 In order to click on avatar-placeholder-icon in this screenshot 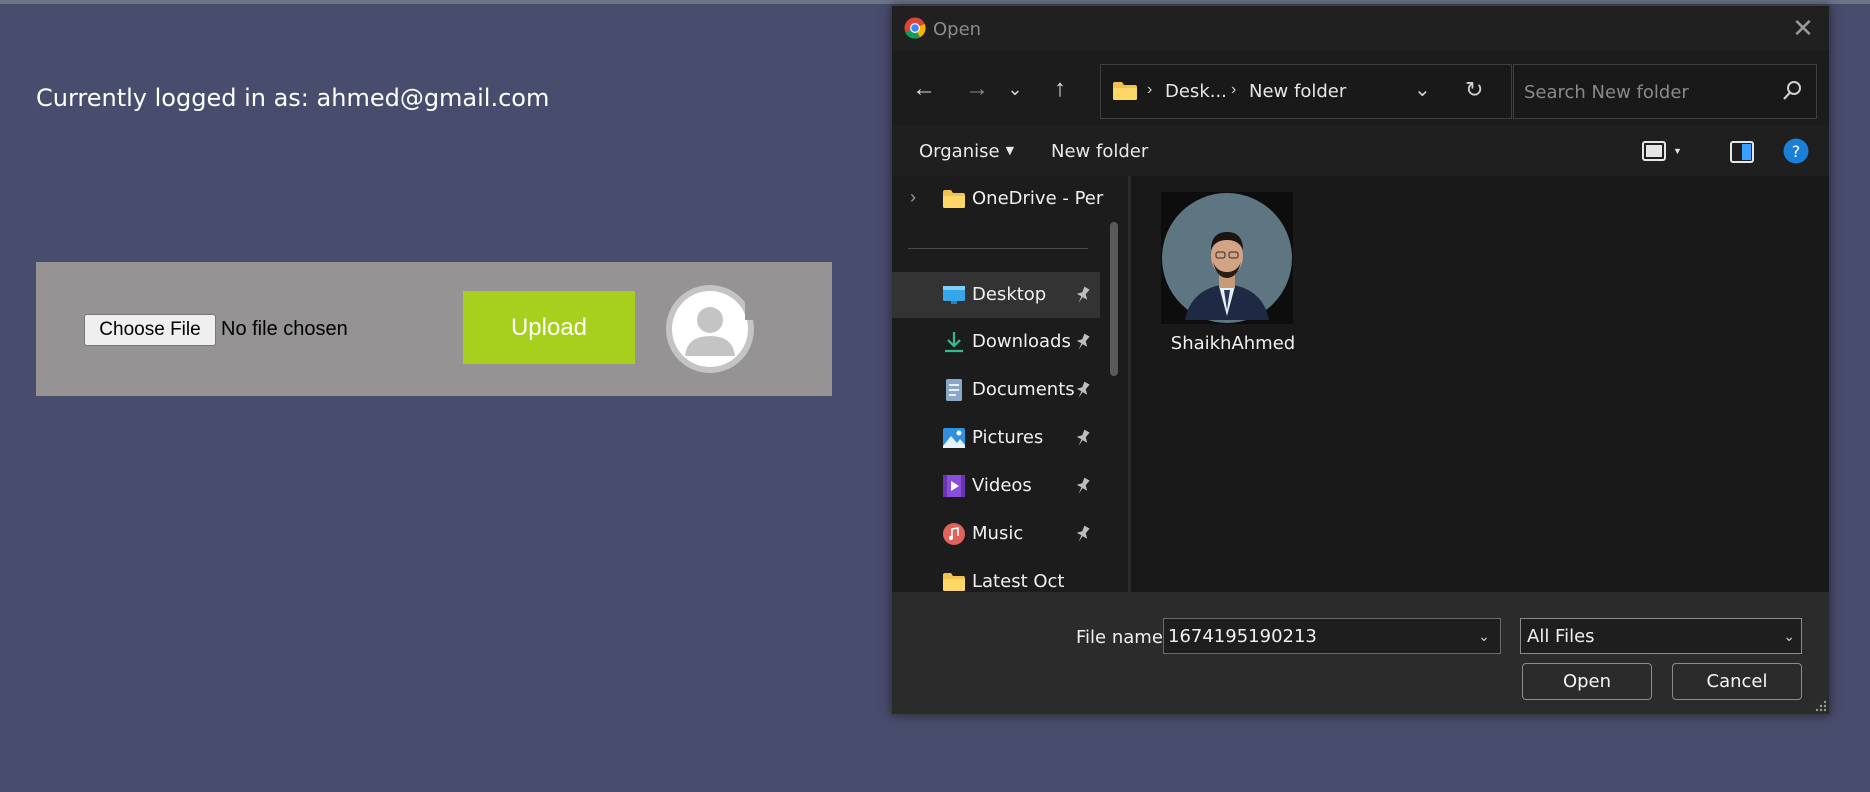, I will do `click(710, 329)`.